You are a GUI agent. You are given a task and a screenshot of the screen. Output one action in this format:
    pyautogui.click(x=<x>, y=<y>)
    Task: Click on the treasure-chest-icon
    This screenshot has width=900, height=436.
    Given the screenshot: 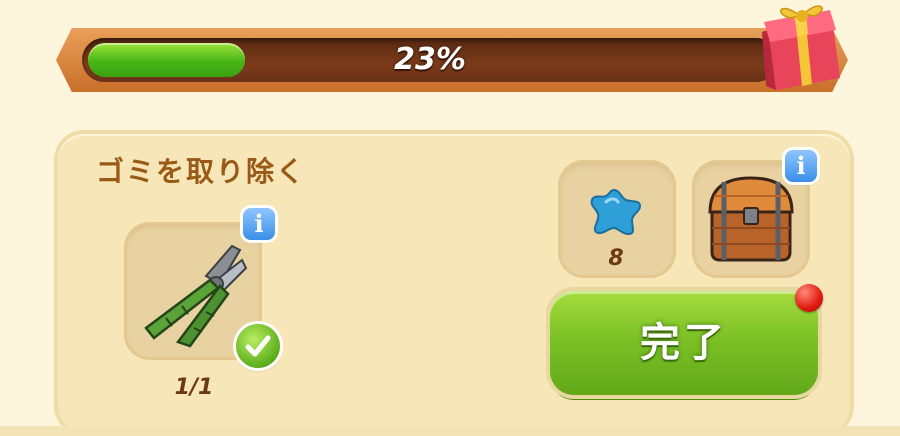 What is the action you would take?
    pyautogui.click(x=751, y=219)
    